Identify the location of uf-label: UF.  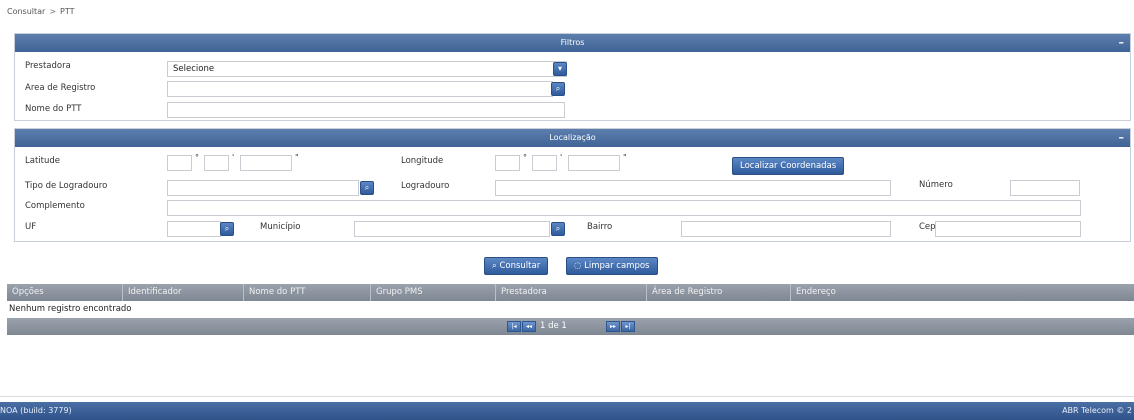
(31, 227).